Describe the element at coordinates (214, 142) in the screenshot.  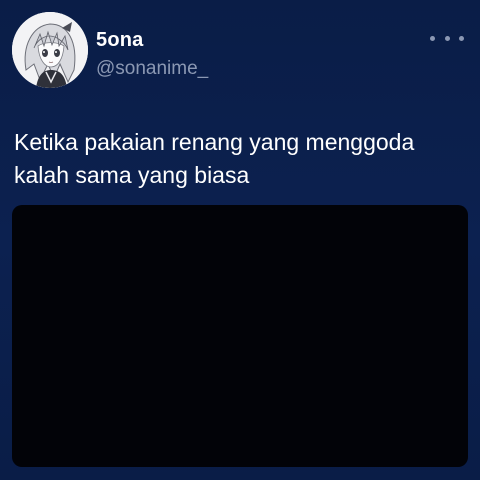
I see `tweet-text-line-1: Ketika pakaian renang yang menggoda` at that location.